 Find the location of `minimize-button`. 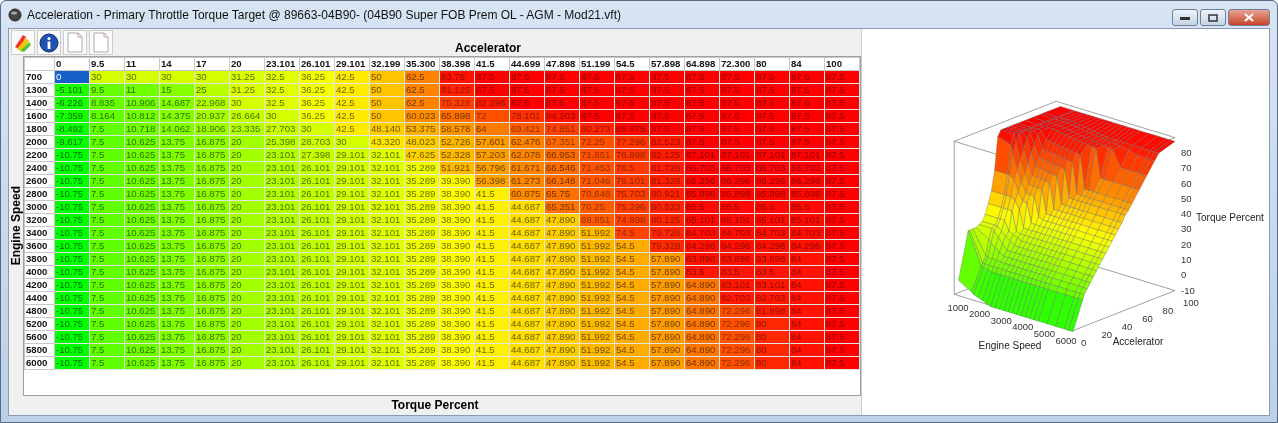

minimize-button is located at coordinates (1185, 17).